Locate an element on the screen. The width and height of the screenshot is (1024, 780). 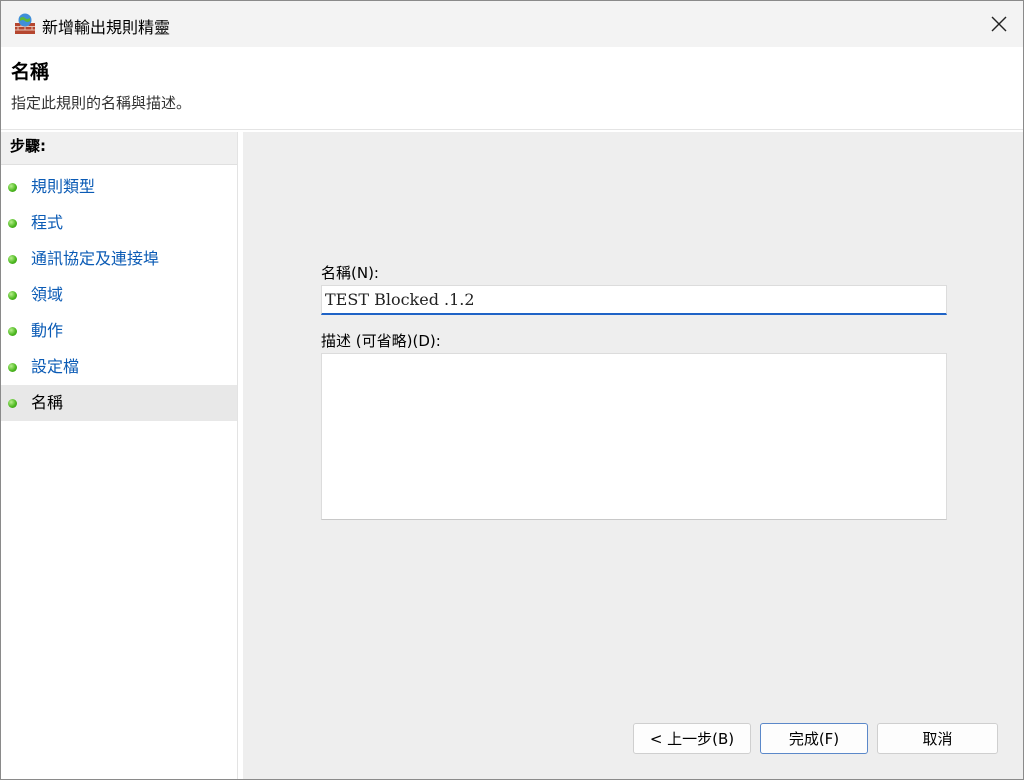
step-protocol-ports: 通訊協定及連接埠 is located at coordinates (119, 259).